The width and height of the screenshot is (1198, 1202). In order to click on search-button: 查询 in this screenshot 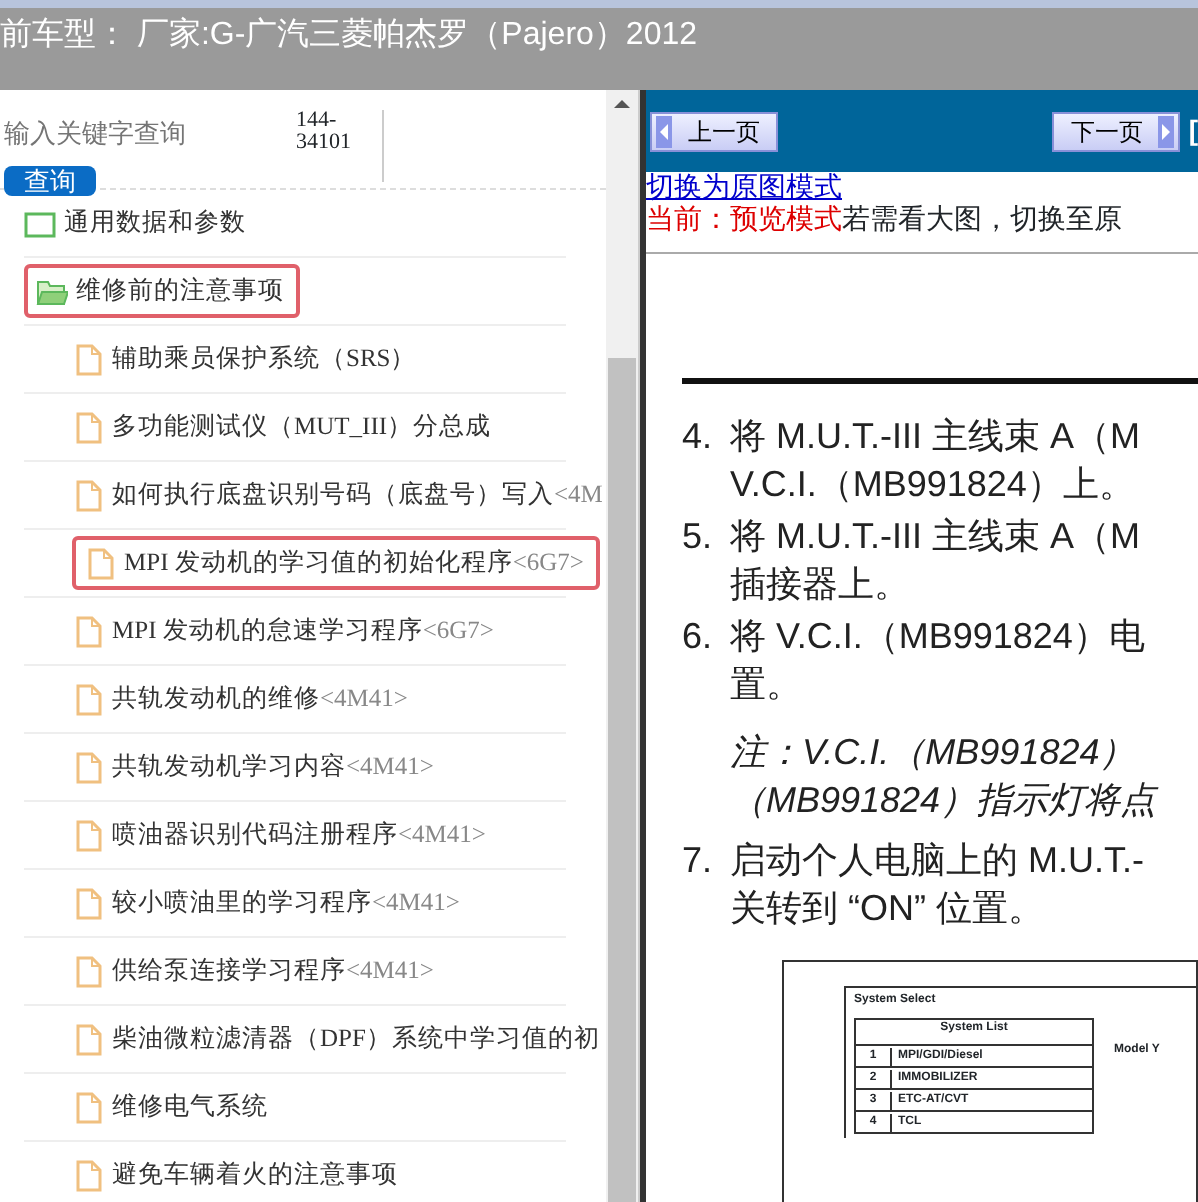, I will do `click(50, 181)`.